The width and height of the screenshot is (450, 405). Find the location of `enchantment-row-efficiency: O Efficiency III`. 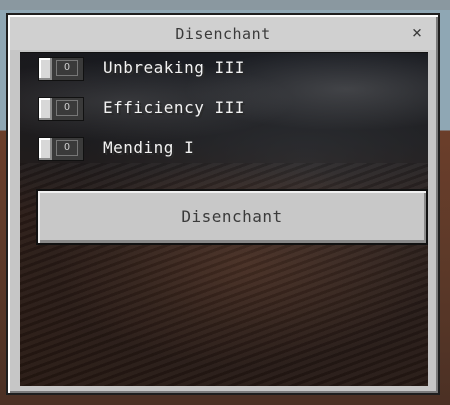

enchantment-row-efficiency: O Efficiency III is located at coordinates (228, 110).